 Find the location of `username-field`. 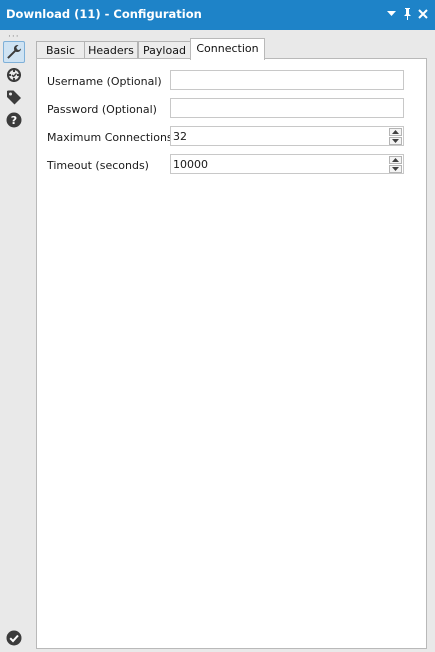

username-field is located at coordinates (287, 80).